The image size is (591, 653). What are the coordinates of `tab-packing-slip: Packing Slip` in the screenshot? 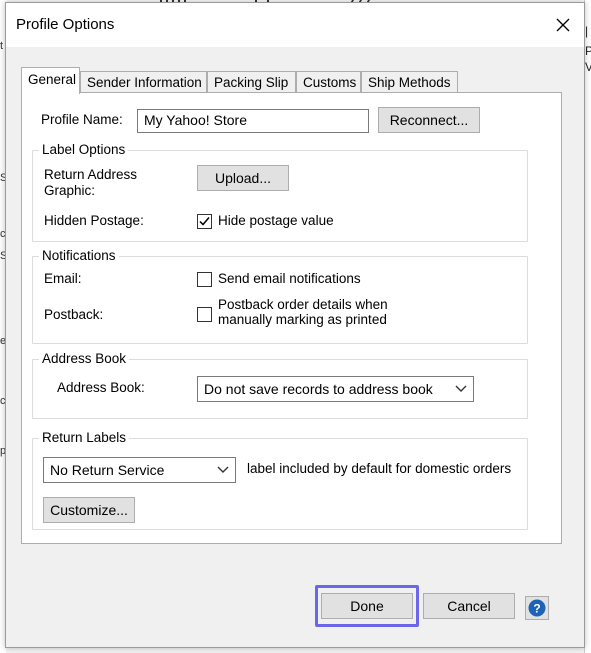 It's located at (251, 82).